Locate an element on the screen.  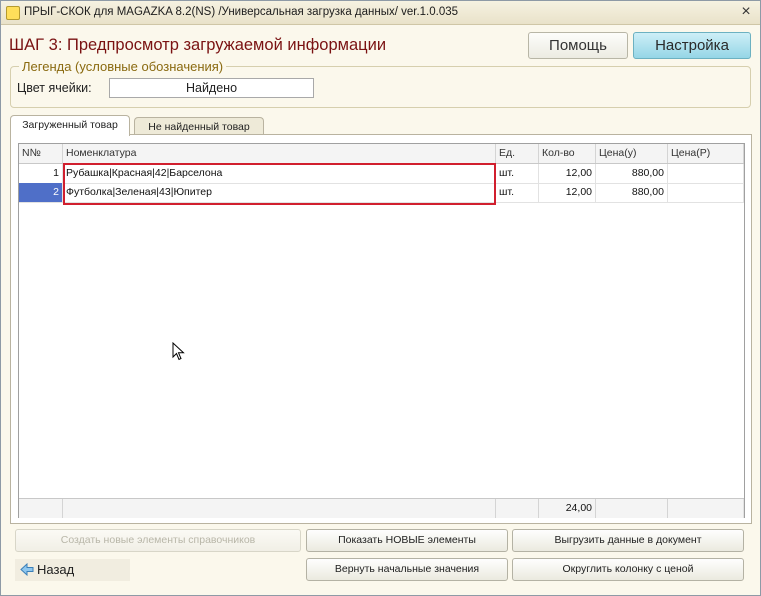
reset-values-button: Вернуть начальные значения is located at coordinates (407, 569).